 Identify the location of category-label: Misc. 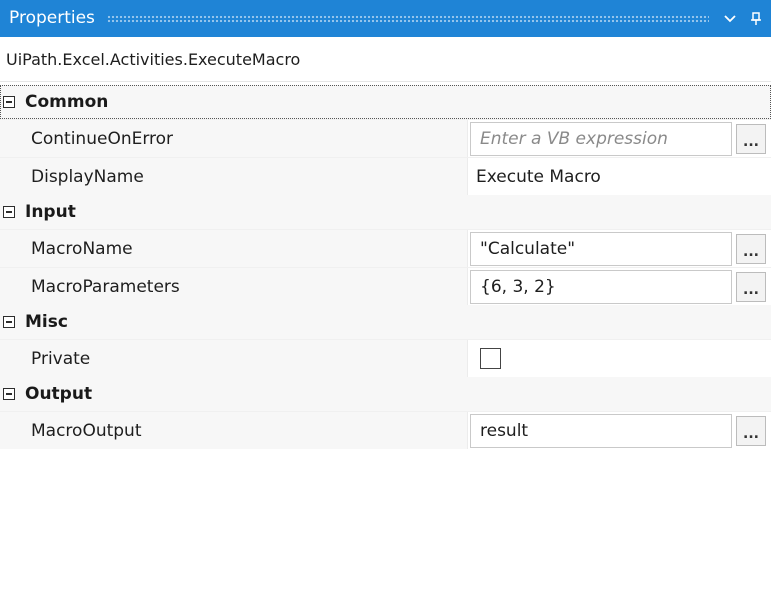
(46, 322).